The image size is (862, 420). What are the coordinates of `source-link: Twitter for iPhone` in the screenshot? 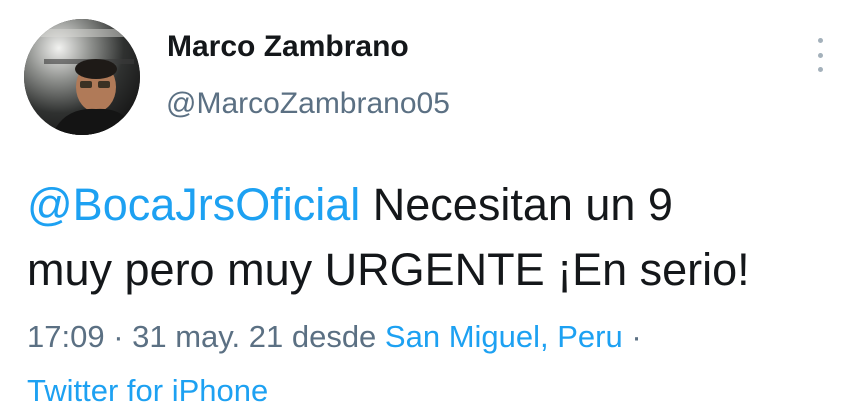 It's located at (147, 390).